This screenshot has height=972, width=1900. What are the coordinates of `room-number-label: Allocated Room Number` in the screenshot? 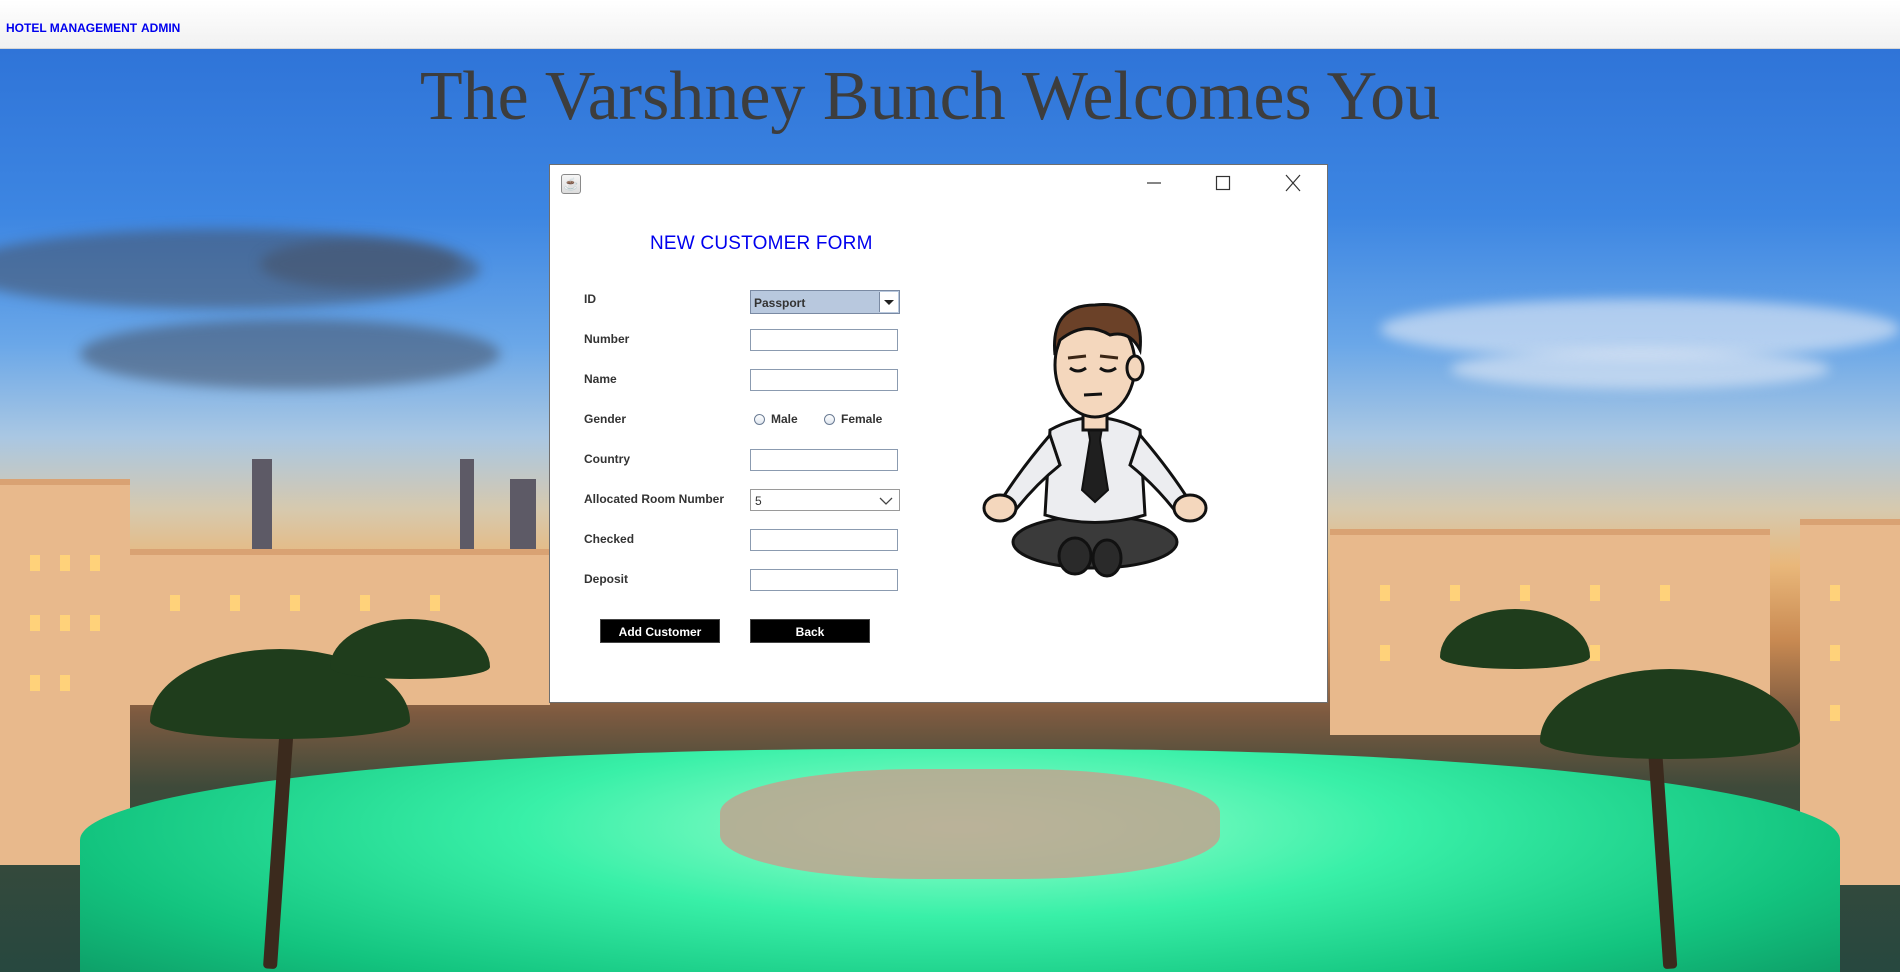 It's located at (654, 499).